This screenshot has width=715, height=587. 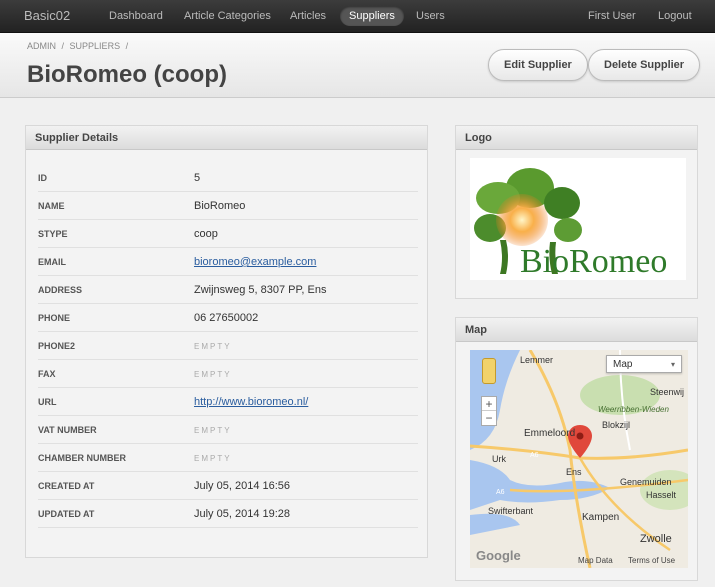 I want to click on breadcrumb: ADMIN / SUPPLIERS /, so click(x=79, y=46).